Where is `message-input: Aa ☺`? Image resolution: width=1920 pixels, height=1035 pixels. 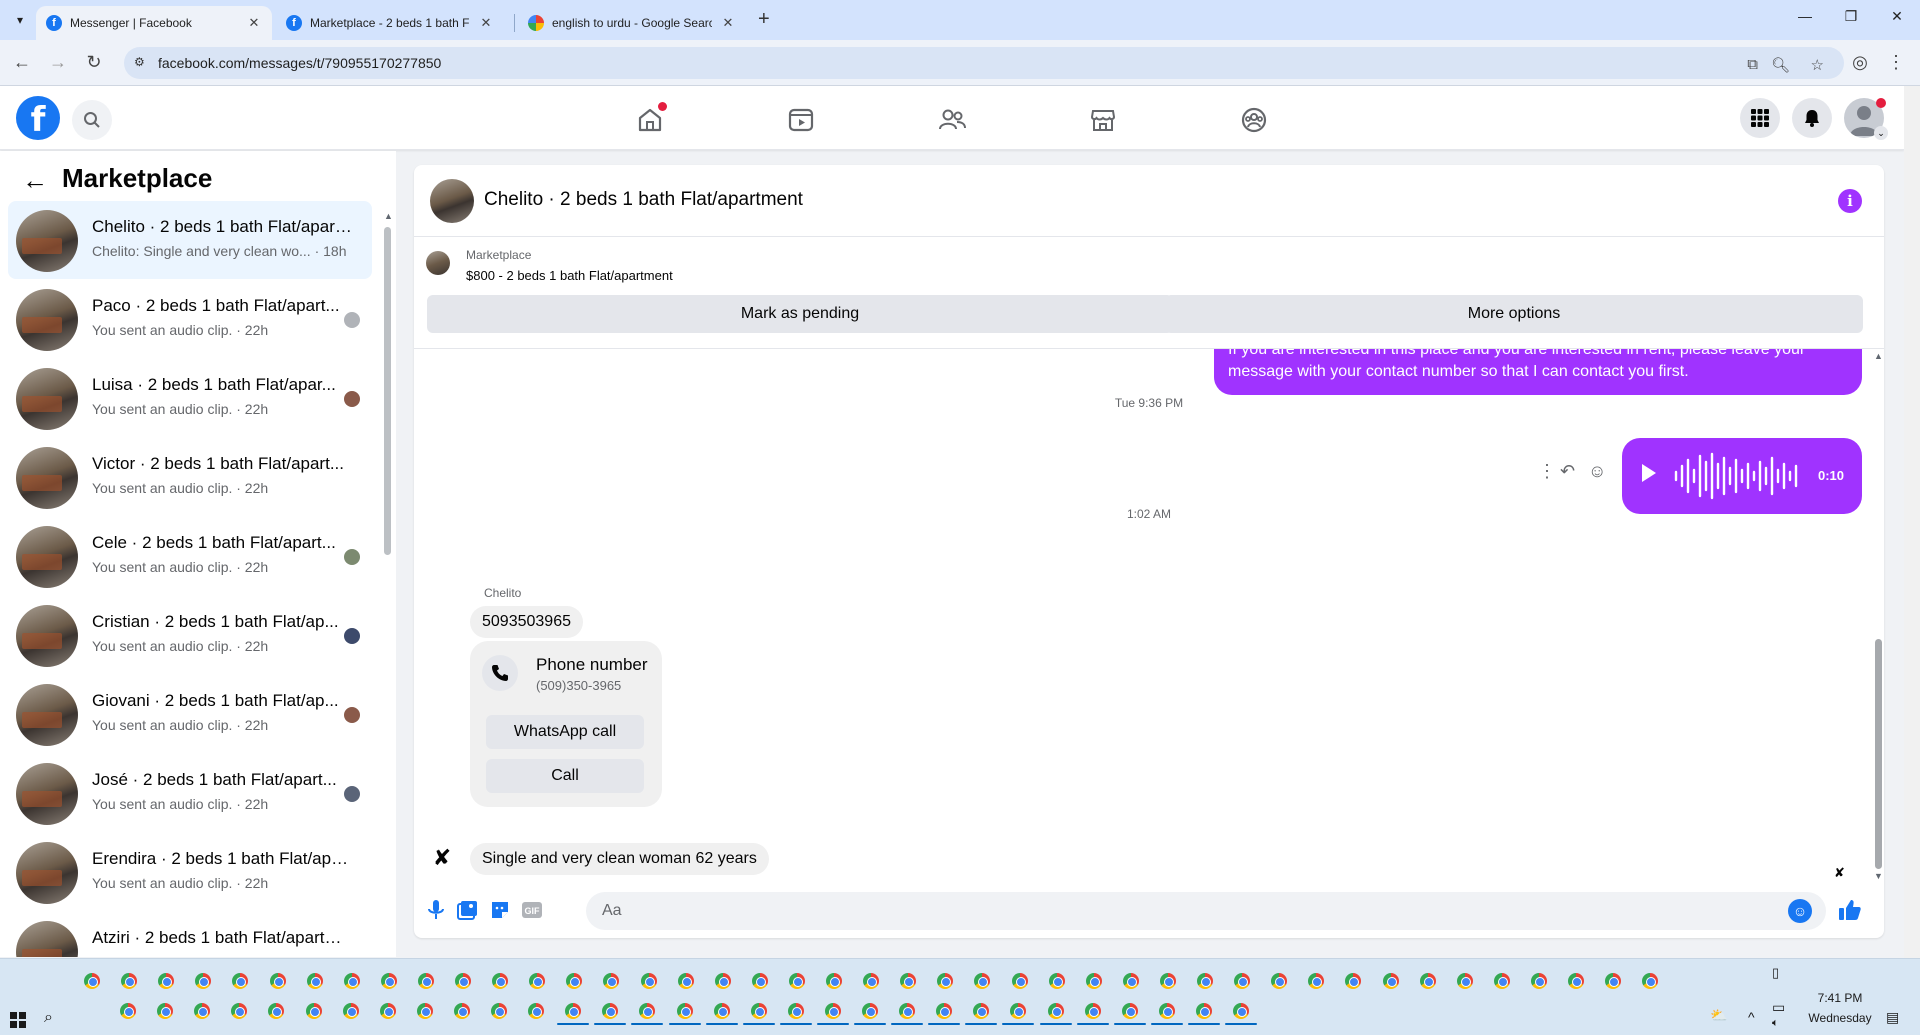 message-input: Aa ☺ is located at coordinates (1206, 911).